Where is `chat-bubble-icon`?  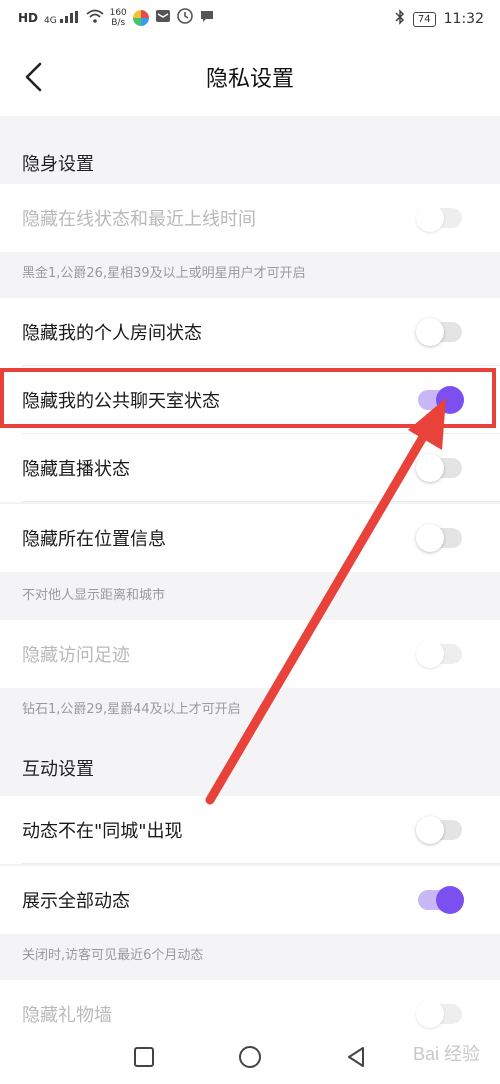 chat-bubble-icon is located at coordinates (207, 18).